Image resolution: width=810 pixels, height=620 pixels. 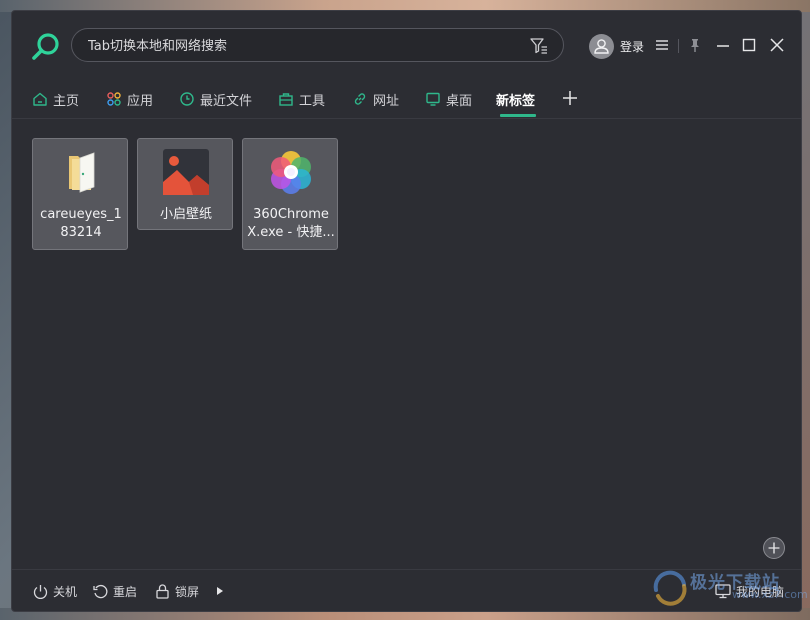 I want to click on desktop-tile: careueyes_183214, so click(x=80, y=194).